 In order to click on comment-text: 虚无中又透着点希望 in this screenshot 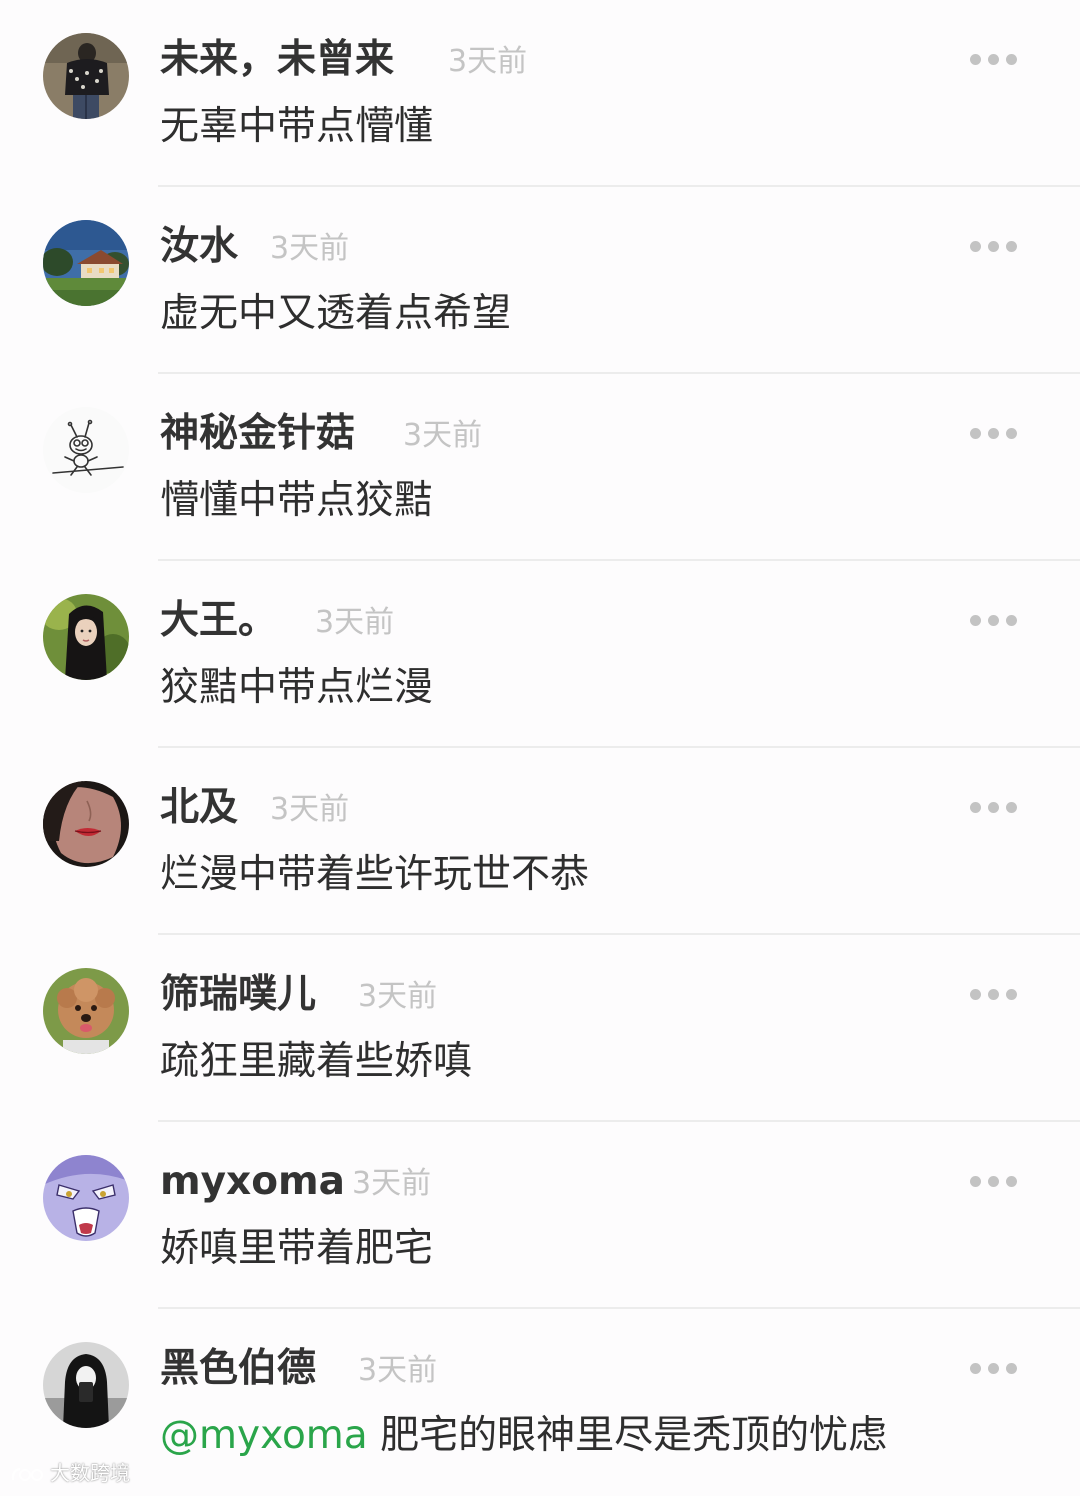, I will do `click(336, 313)`.